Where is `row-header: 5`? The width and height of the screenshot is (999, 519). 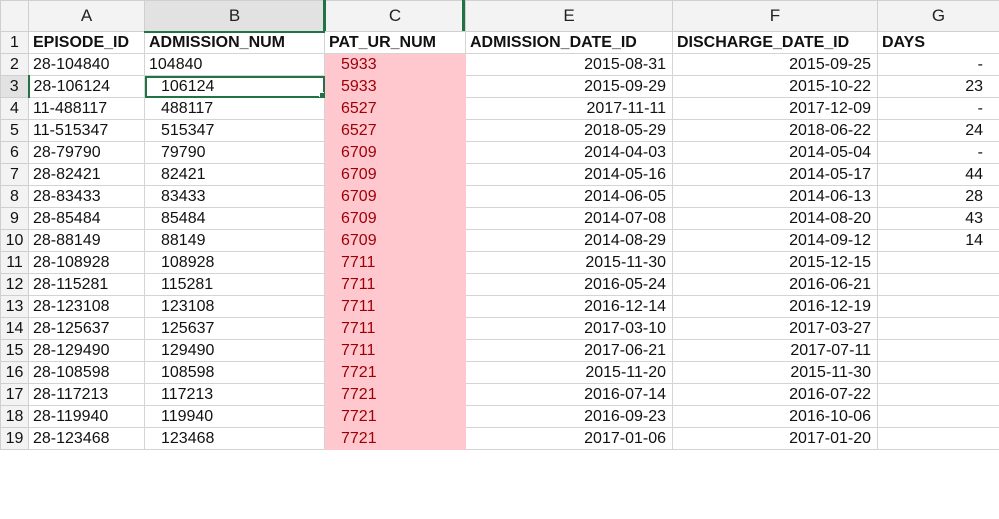
row-header: 5 is located at coordinates (14, 130).